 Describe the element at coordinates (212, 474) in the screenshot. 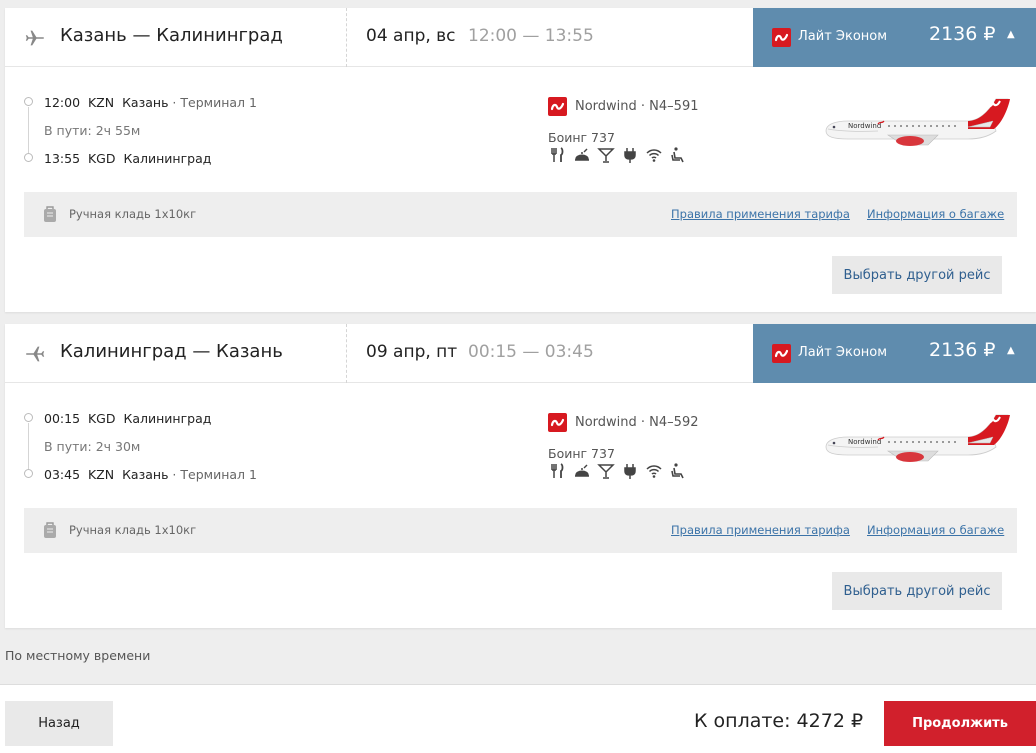

I see `arrival-terminal: · Терминал 1` at that location.